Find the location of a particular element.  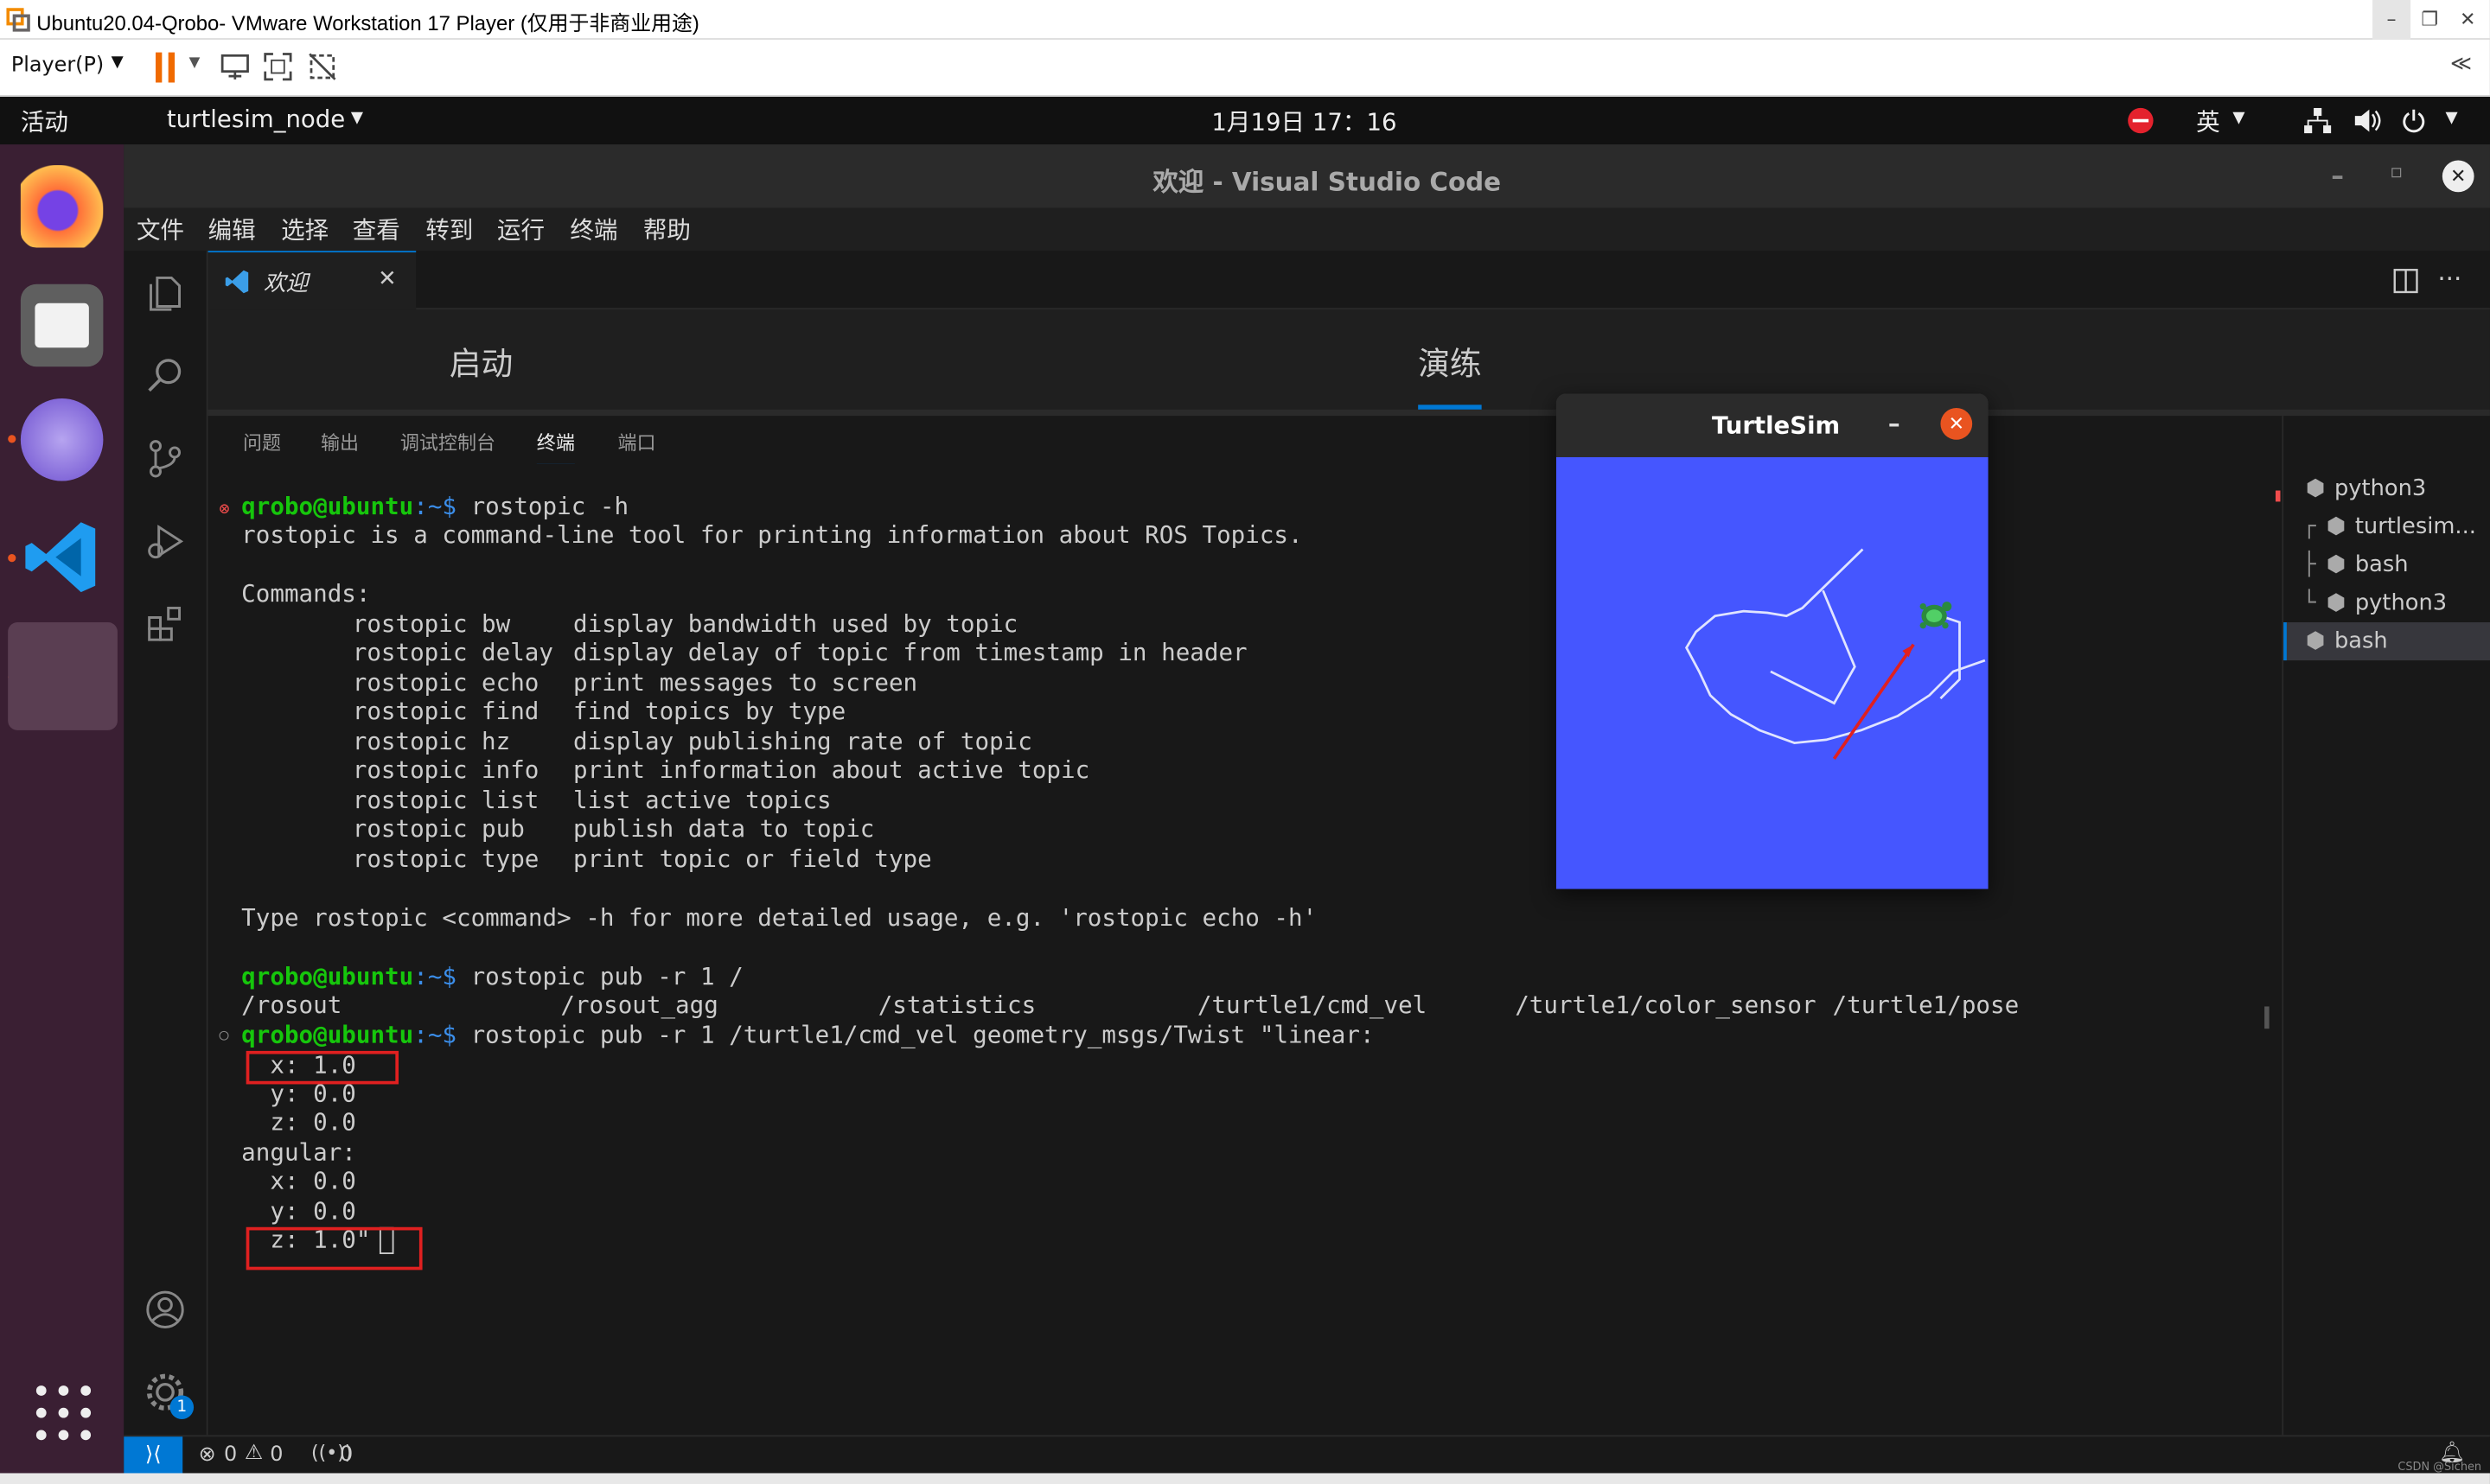

terminal-scrollbar is located at coordinates (2267, 1018).